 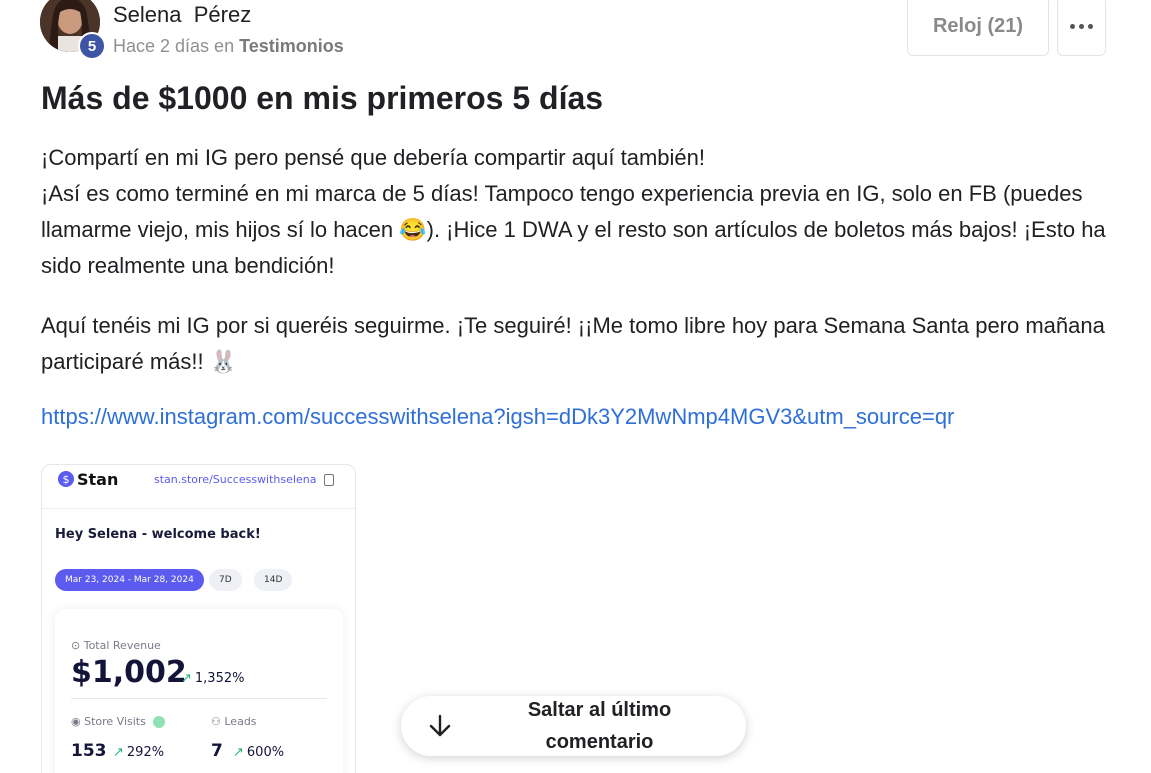 What do you see at coordinates (291, 46) in the screenshot?
I see `post-category-link: Testimonios` at bounding box center [291, 46].